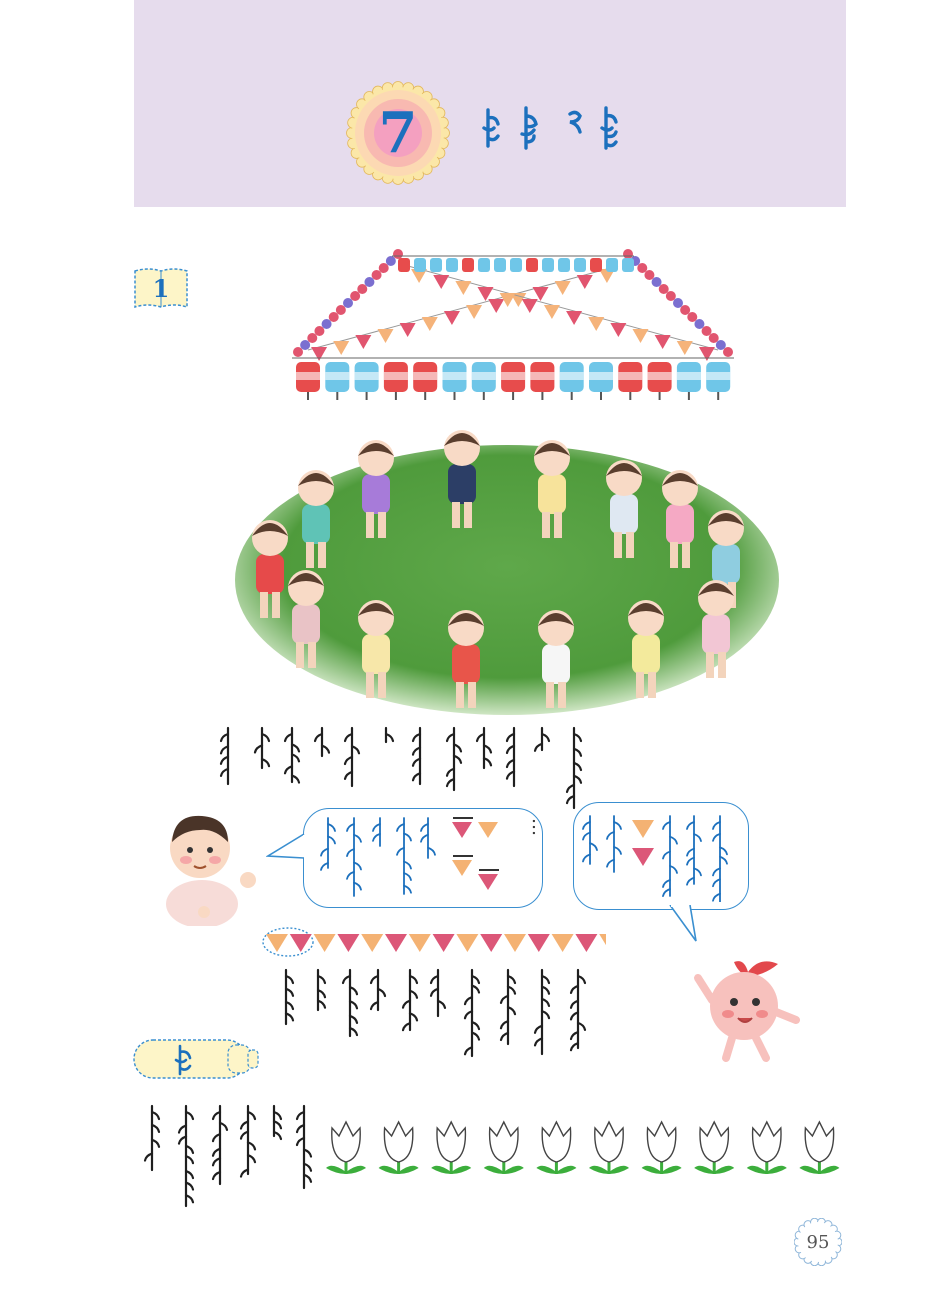 Image resolution: width=940 pixels, height=1315 pixels. I want to click on practice-label, so click(196, 1059).